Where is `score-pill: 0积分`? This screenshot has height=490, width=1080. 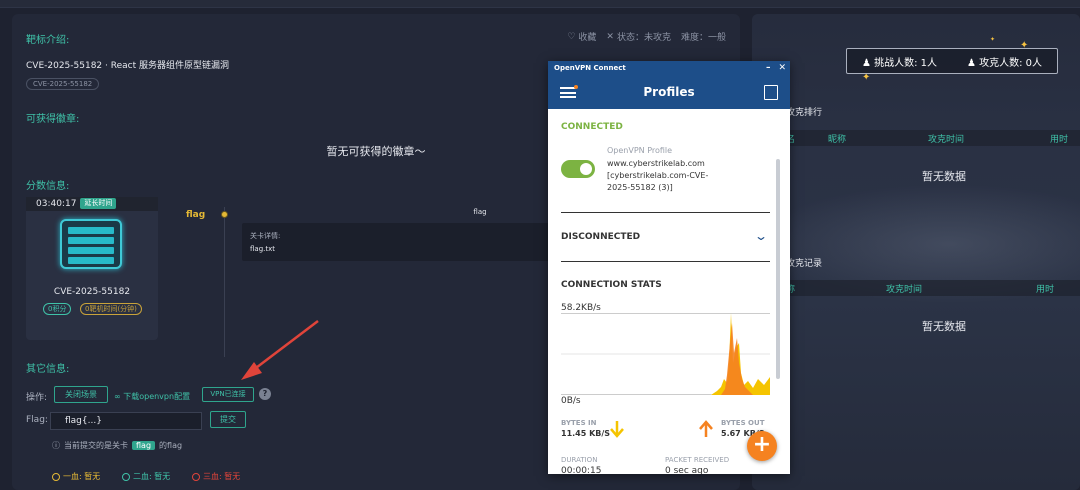
score-pill: 0积分 is located at coordinates (57, 309).